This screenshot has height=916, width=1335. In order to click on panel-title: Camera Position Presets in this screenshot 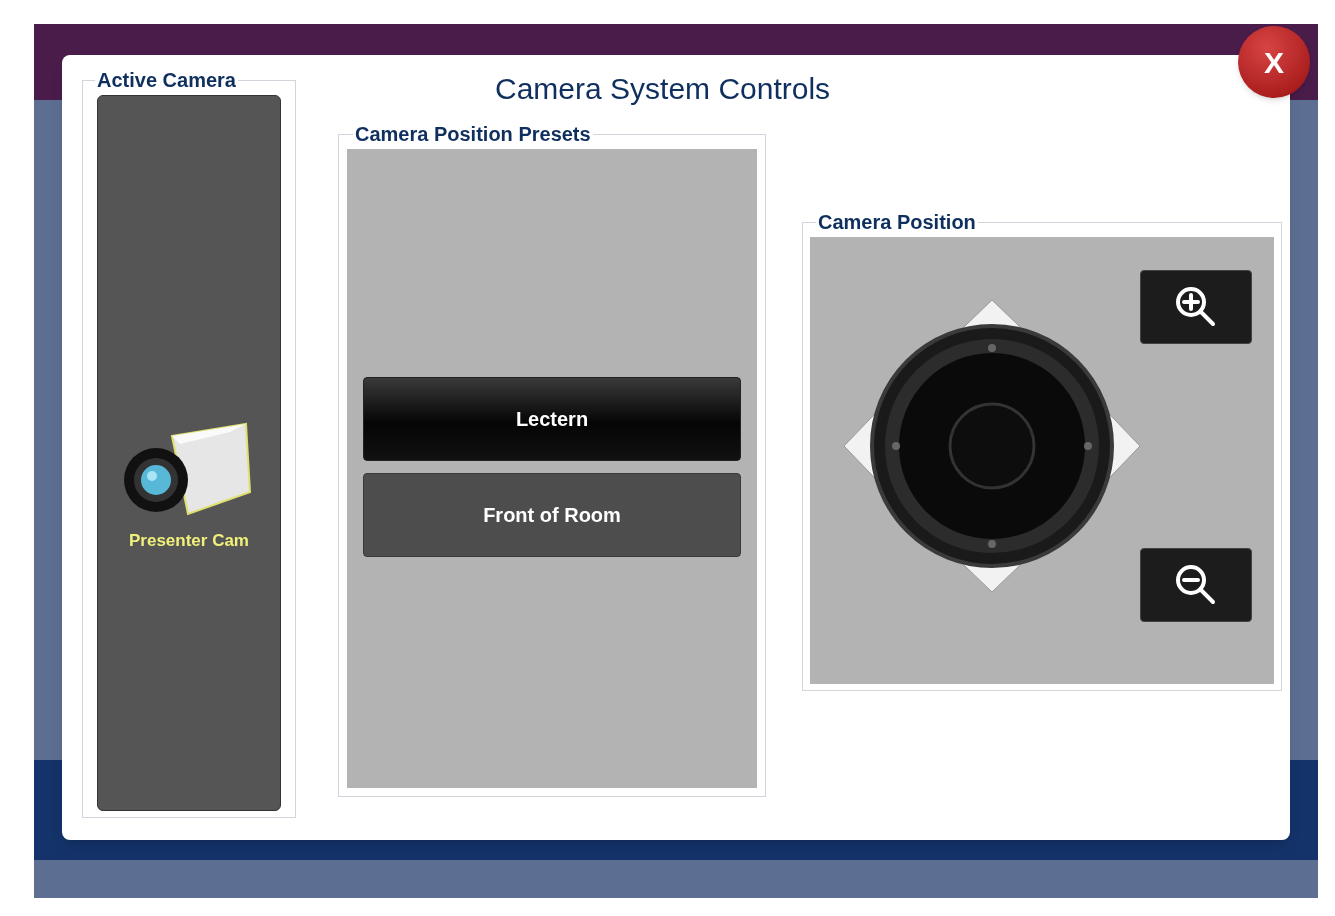, I will do `click(473, 134)`.